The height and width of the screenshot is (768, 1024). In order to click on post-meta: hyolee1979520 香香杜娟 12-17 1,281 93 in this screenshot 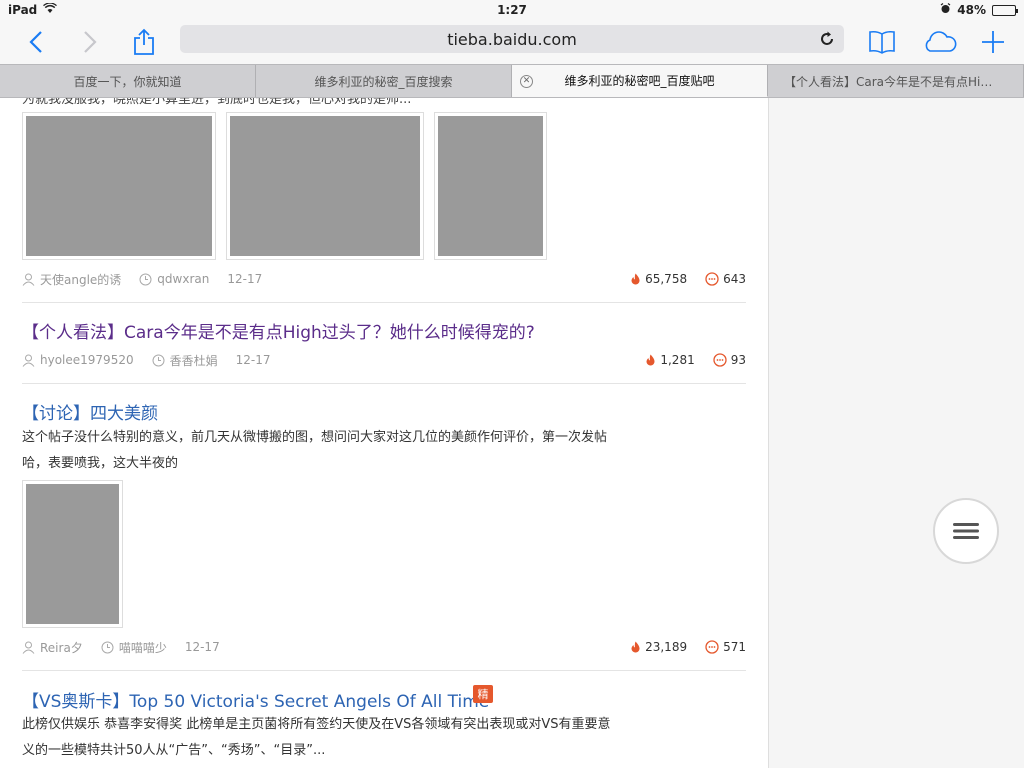, I will do `click(384, 360)`.